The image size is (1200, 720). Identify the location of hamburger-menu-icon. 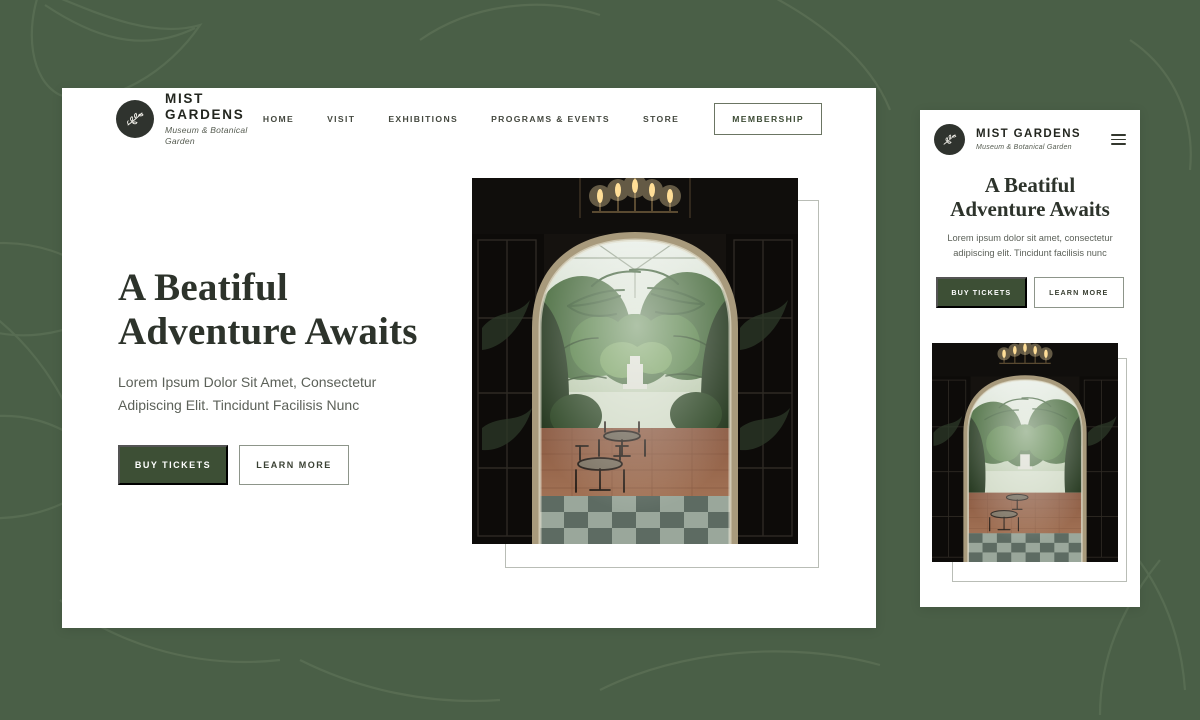
(1118, 139).